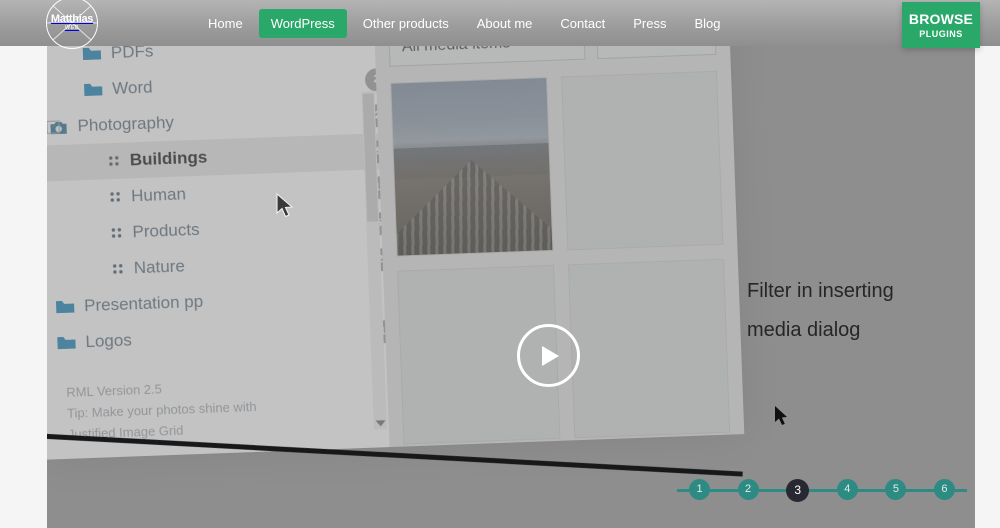 The width and height of the screenshot is (1000, 528). Describe the element at coordinates (53, 127) in the screenshot. I see `tree-collapse-toggle: −` at that location.